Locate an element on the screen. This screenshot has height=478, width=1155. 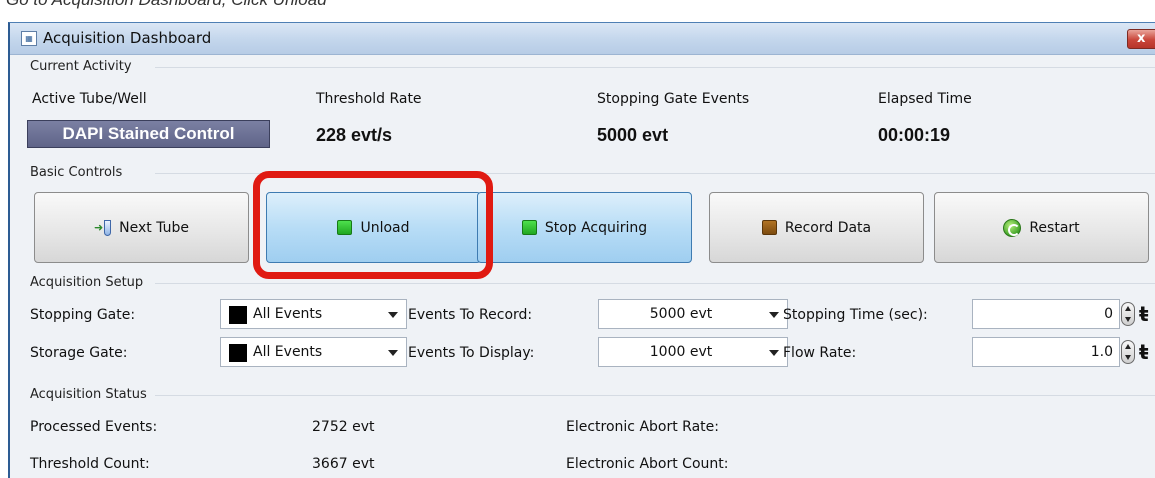
unload-highlight-box is located at coordinates (373, 225).